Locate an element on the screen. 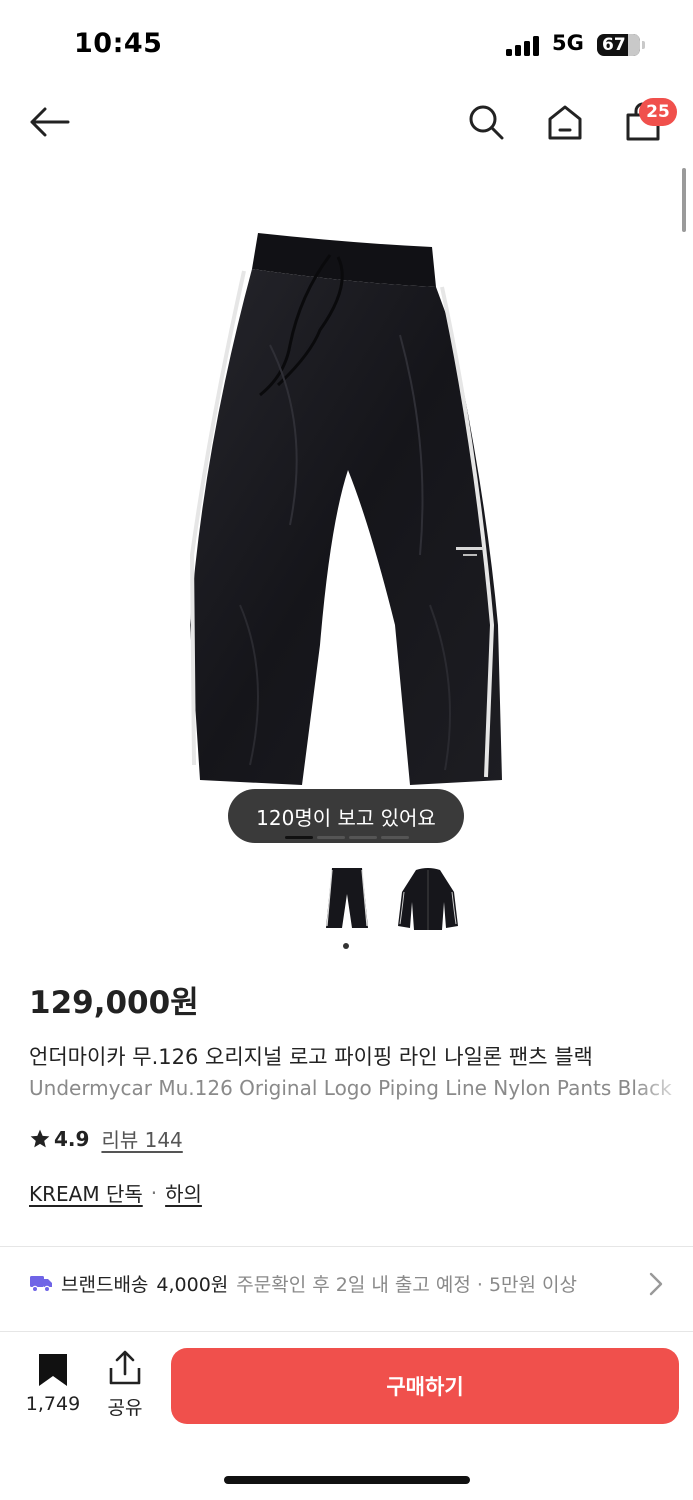 The width and height of the screenshot is (693, 1500). status-time: 10:45 is located at coordinates (118, 43).